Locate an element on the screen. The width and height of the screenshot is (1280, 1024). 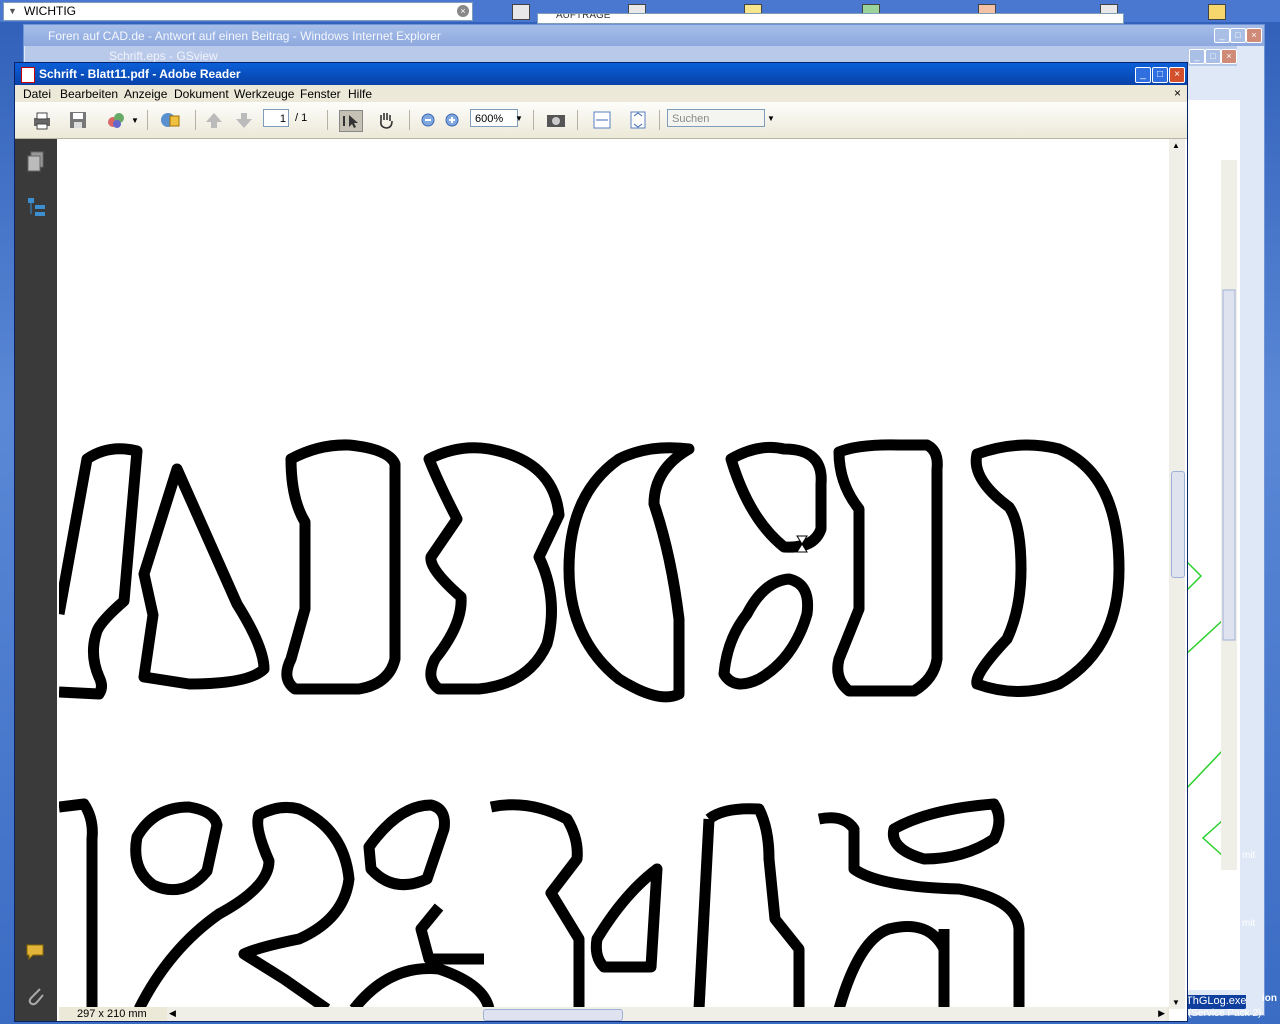
menu-fenster: Fenster is located at coordinates (320, 94).